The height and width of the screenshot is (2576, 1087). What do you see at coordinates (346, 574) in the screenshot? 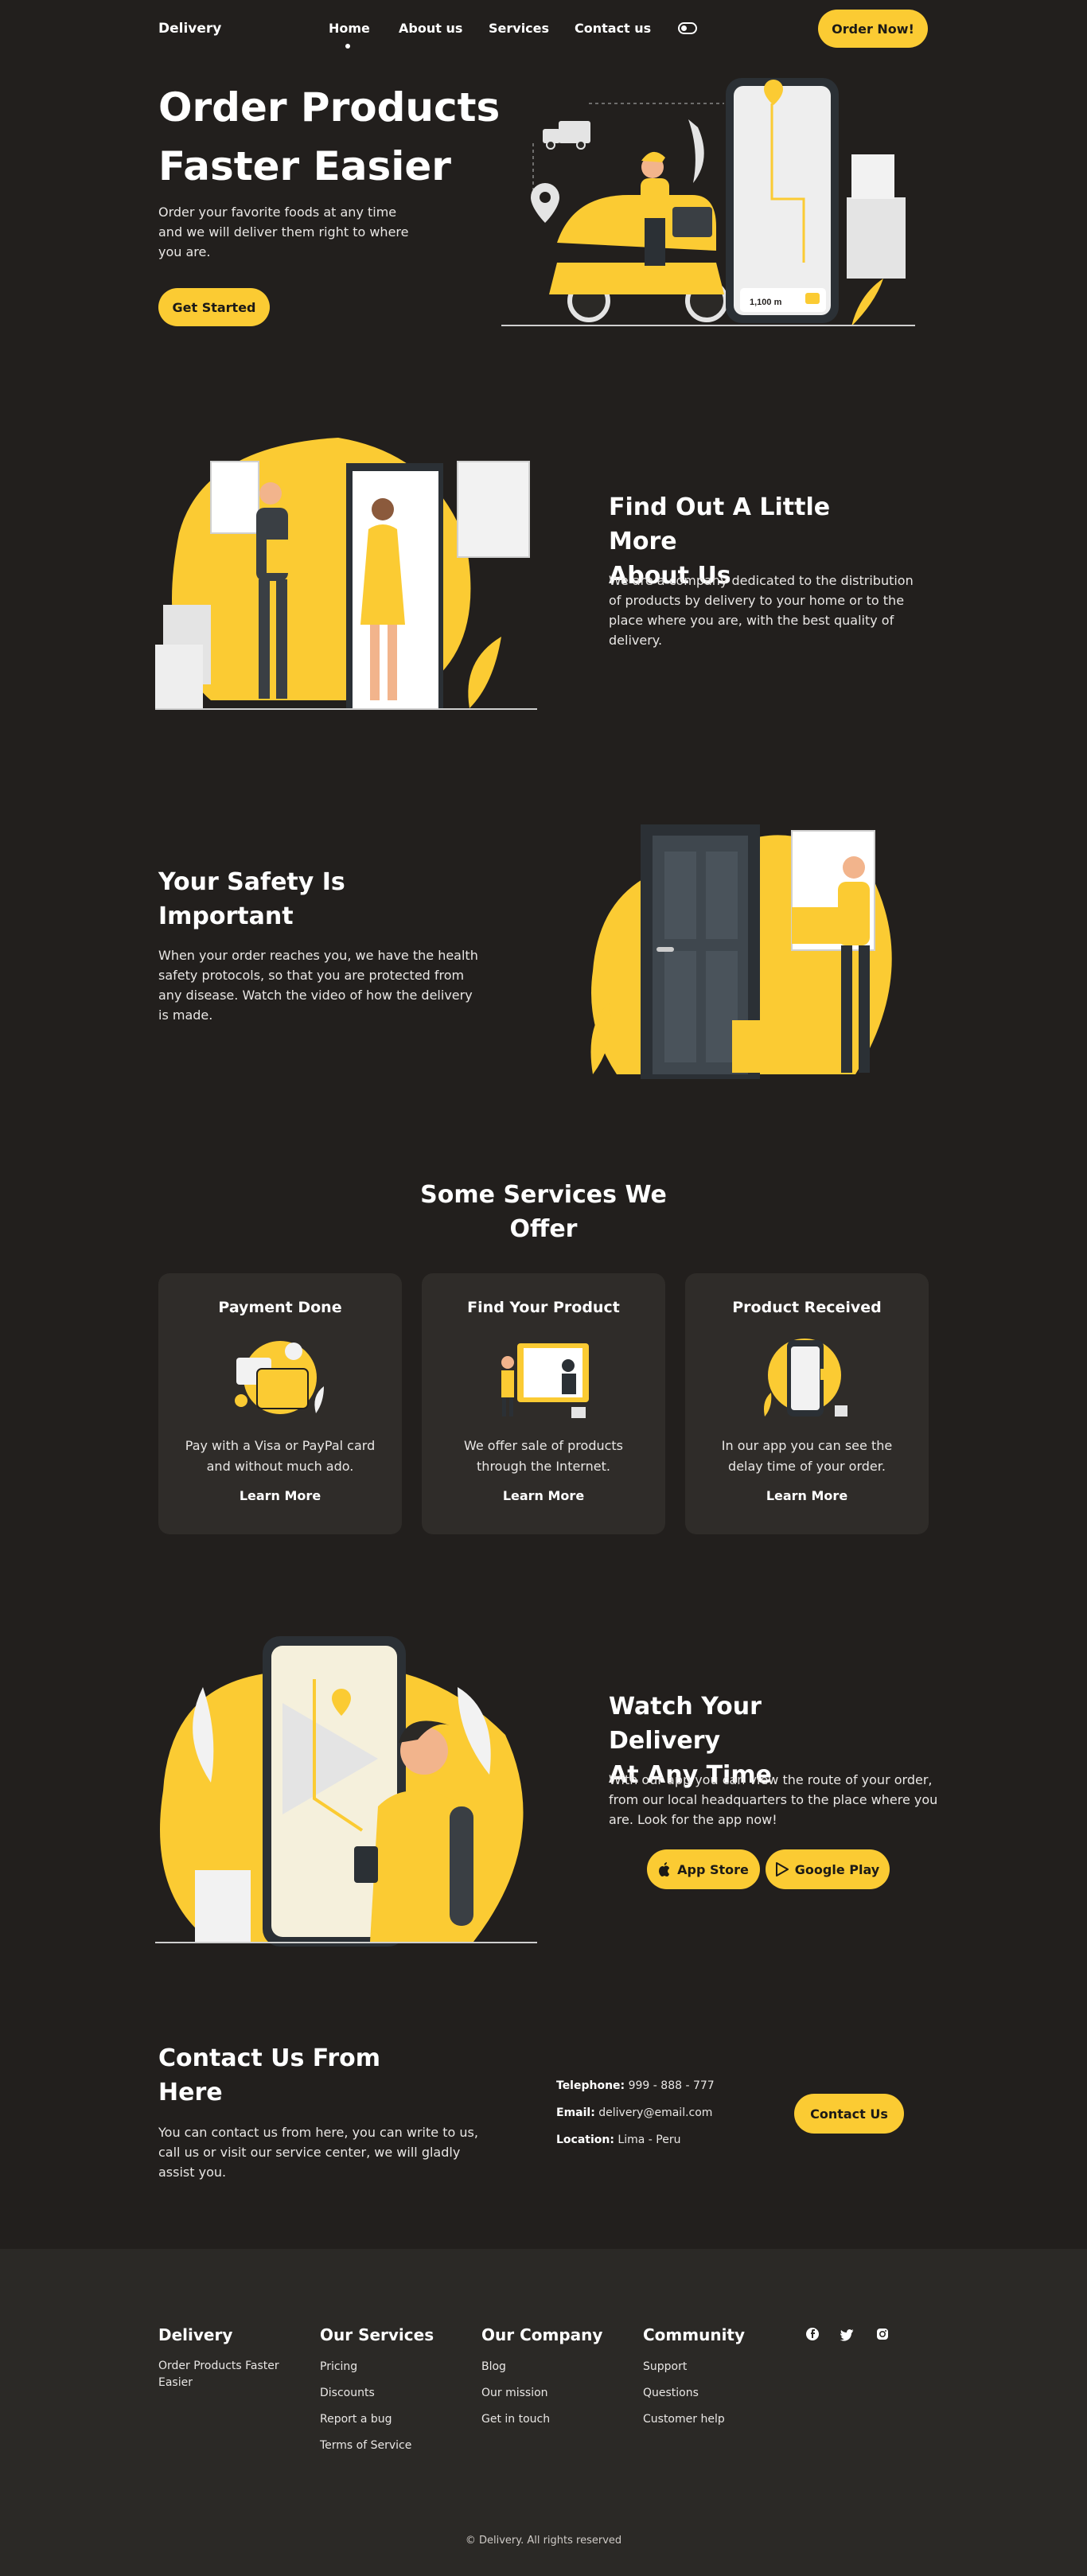
I see `about-illustration` at bounding box center [346, 574].